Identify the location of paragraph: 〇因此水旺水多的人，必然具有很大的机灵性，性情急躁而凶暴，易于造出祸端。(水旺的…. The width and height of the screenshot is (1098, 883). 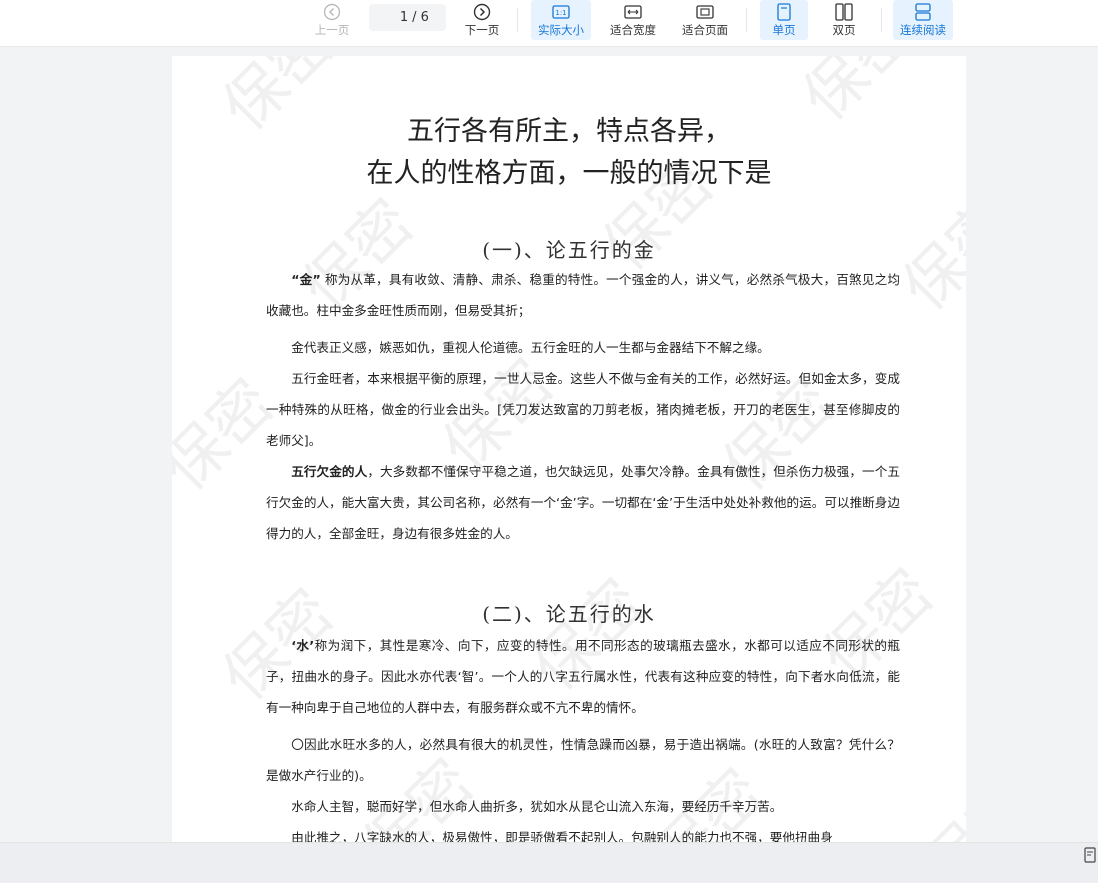
(583, 760).